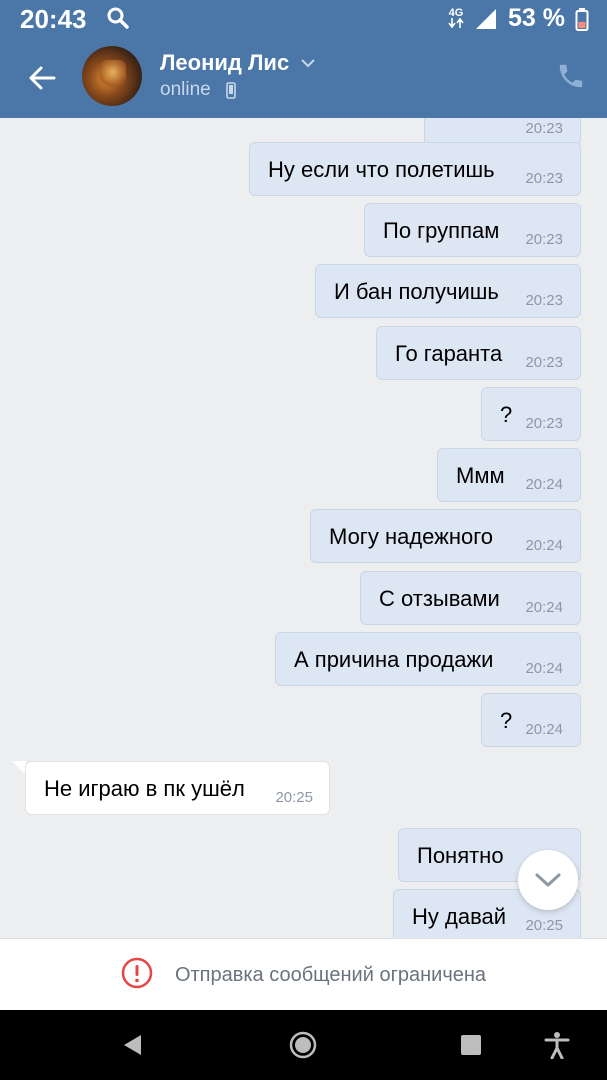 The width and height of the screenshot is (607, 1080). I want to click on phone-icon, so click(571, 76).